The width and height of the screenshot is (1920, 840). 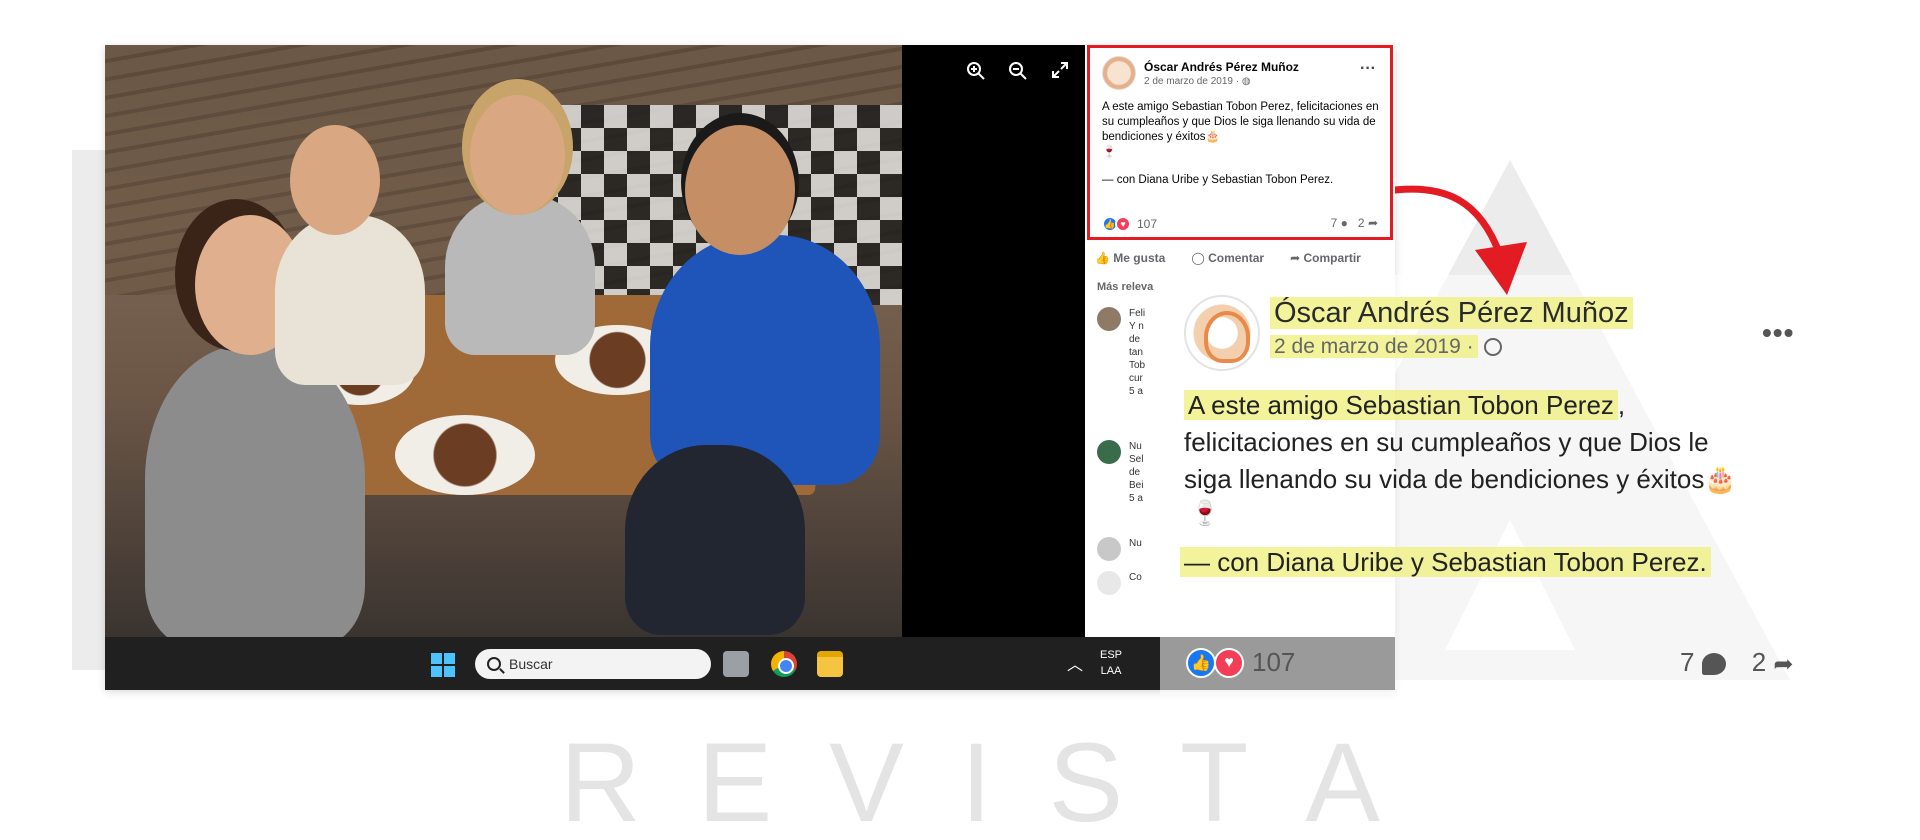 What do you see at coordinates (976, 780) in the screenshot?
I see `watermark-letter: I` at bounding box center [976, 780].